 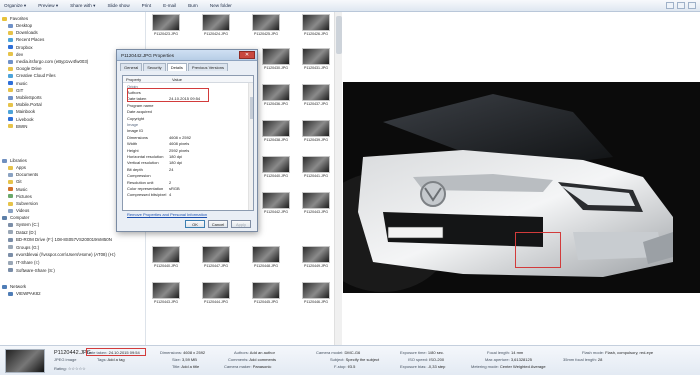 What do you see at coordinates (32, 75) in the screenshot?
I see `nav-item: Creative Cloud Files` at bounding box center [32, 75].